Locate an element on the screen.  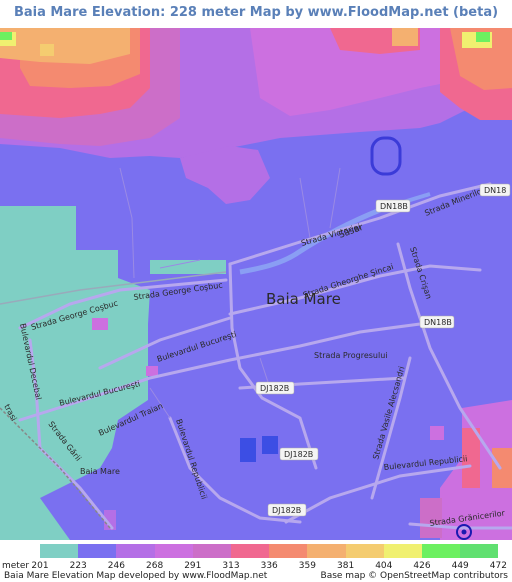
road-badge-dj182b-1: DJ182B is located at coordinates (275, 388).